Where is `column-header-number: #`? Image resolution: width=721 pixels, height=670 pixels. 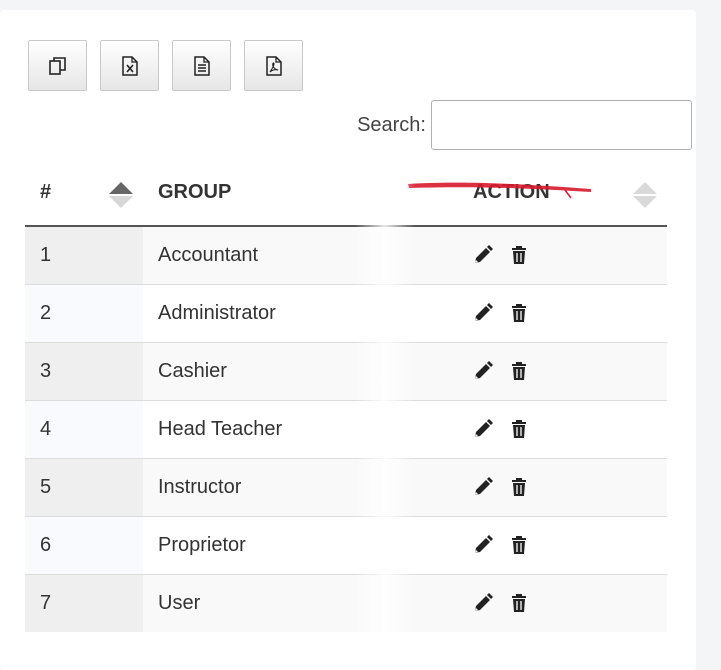 column-header-number: # is located at coordinates (84, 193).